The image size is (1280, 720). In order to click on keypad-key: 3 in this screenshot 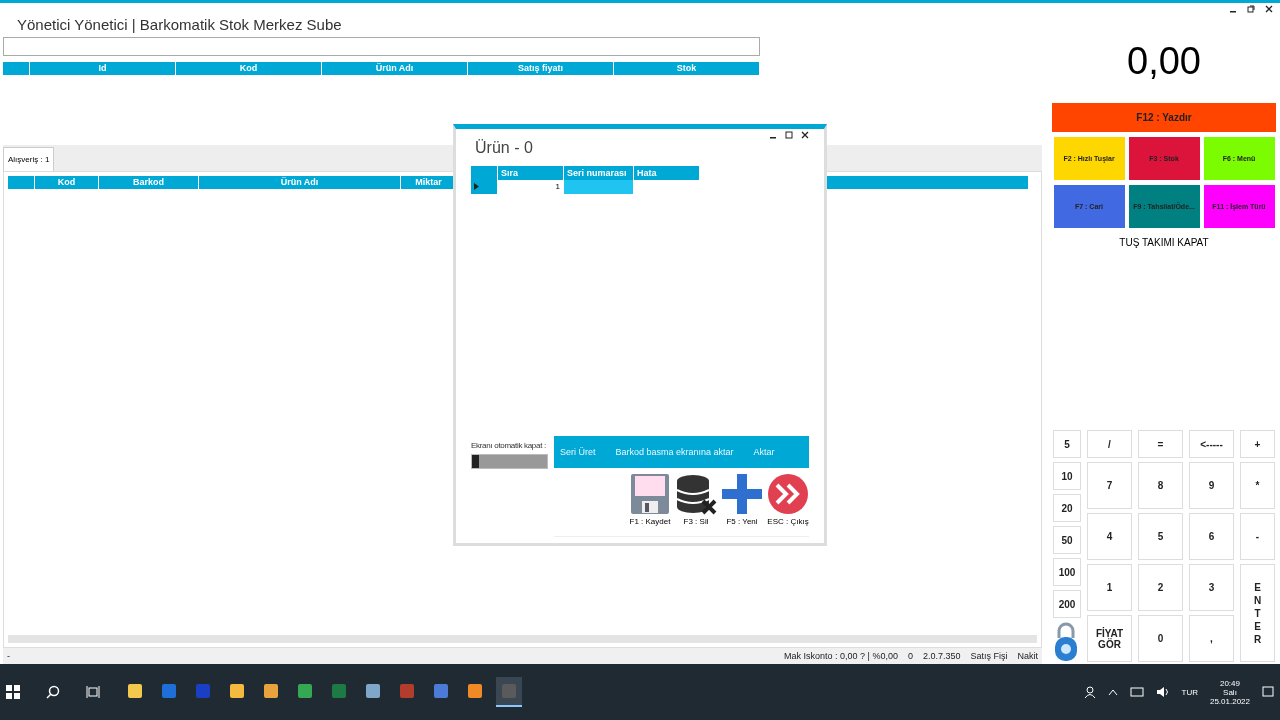, I will do `click(1211, 587)`.